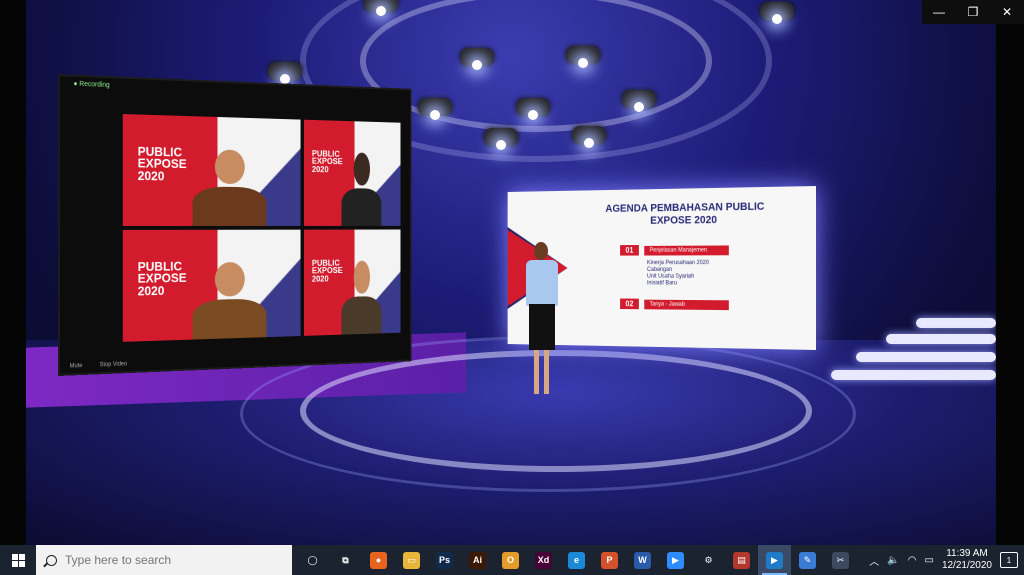 This screenshot has height=575, width=1024. I want to click on agenda-subitem: Cabangan, so click(659, 270).